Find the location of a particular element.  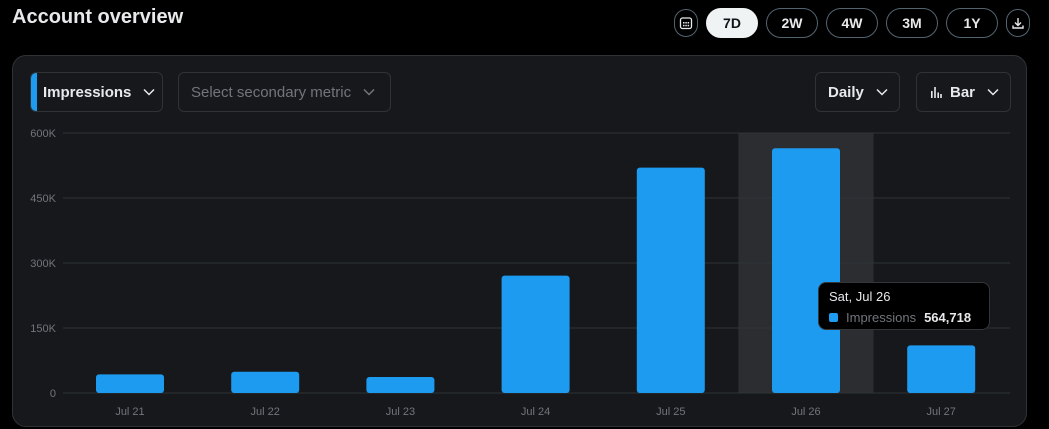

calendar-button is located at coordinates (686, 23).